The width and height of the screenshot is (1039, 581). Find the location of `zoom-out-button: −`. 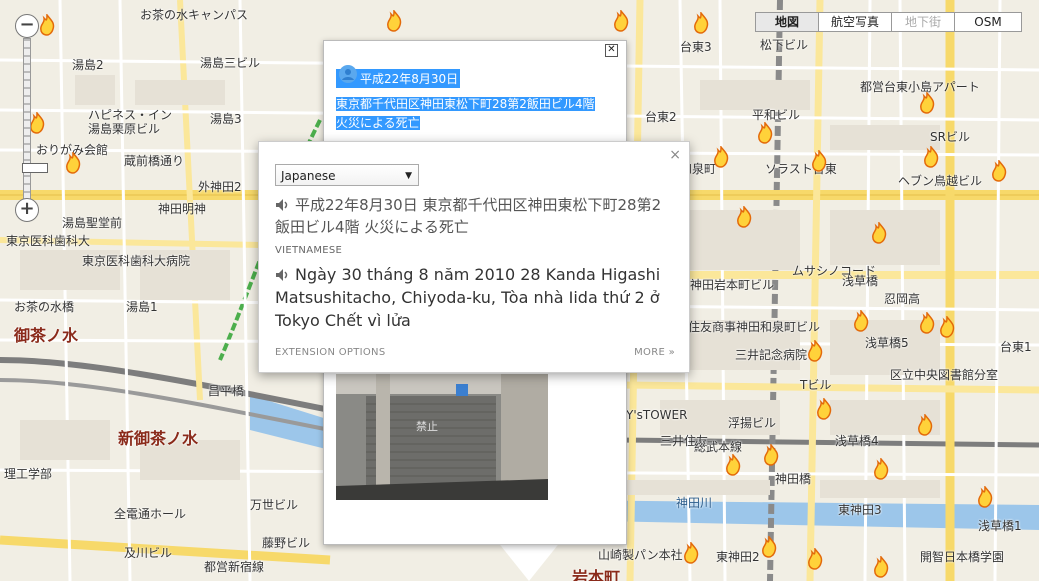

zoom-out-button: − is located at coordinates (27, 26).